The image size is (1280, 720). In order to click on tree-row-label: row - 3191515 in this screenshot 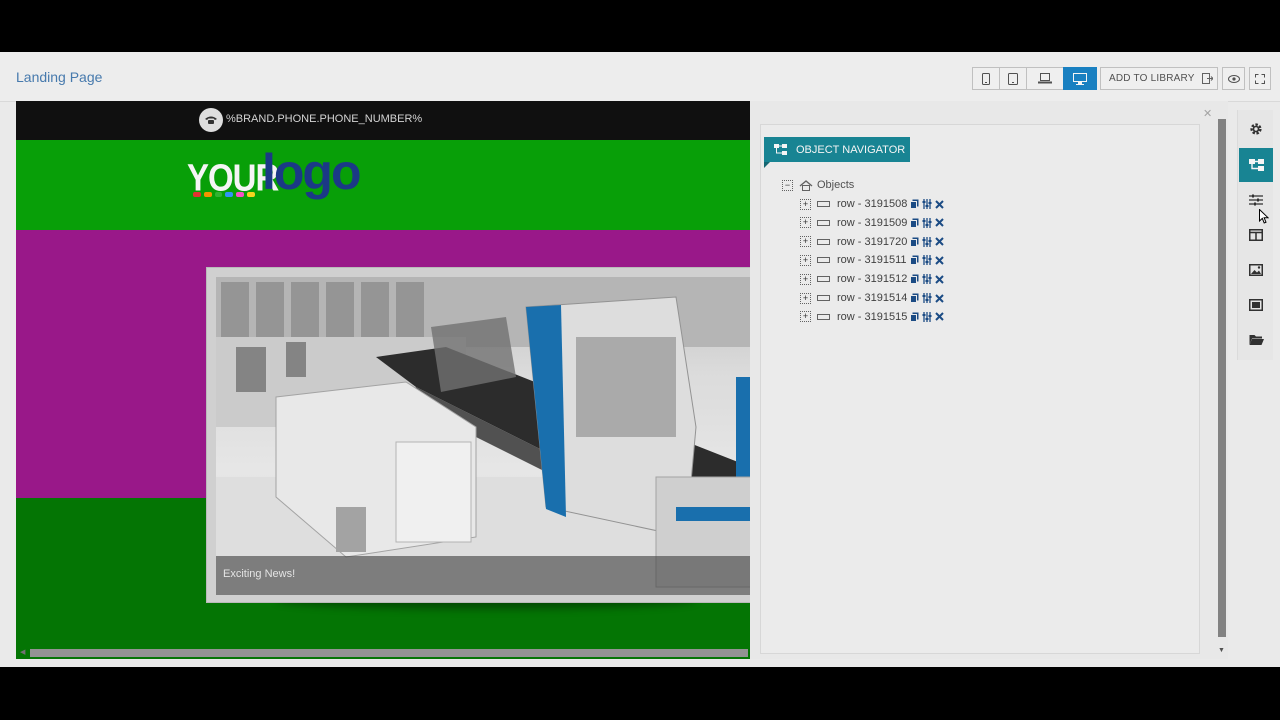, I will do `click(872, 316)`.